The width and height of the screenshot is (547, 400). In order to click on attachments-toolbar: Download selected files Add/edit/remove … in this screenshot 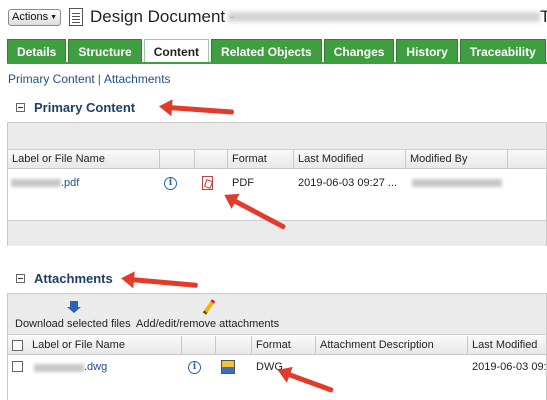, I will do `click(277, 314)`.